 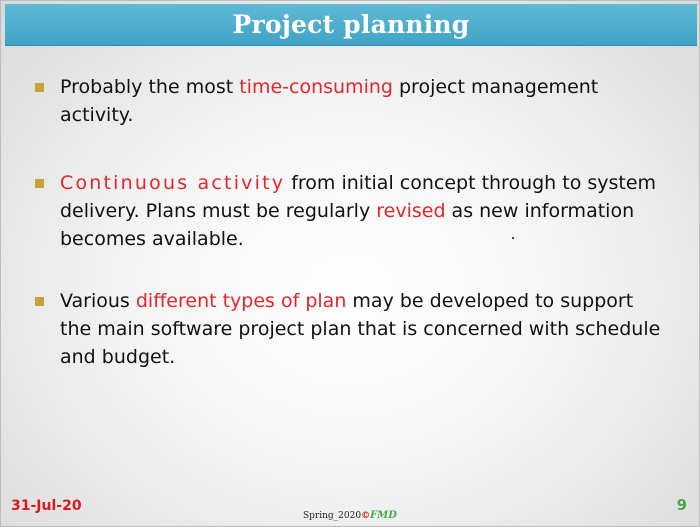 What do you see at coordinates (241, 301) in the screenshot?
I see `bullet-3-highlight: different types of plan` at bounding box center [241, 301].